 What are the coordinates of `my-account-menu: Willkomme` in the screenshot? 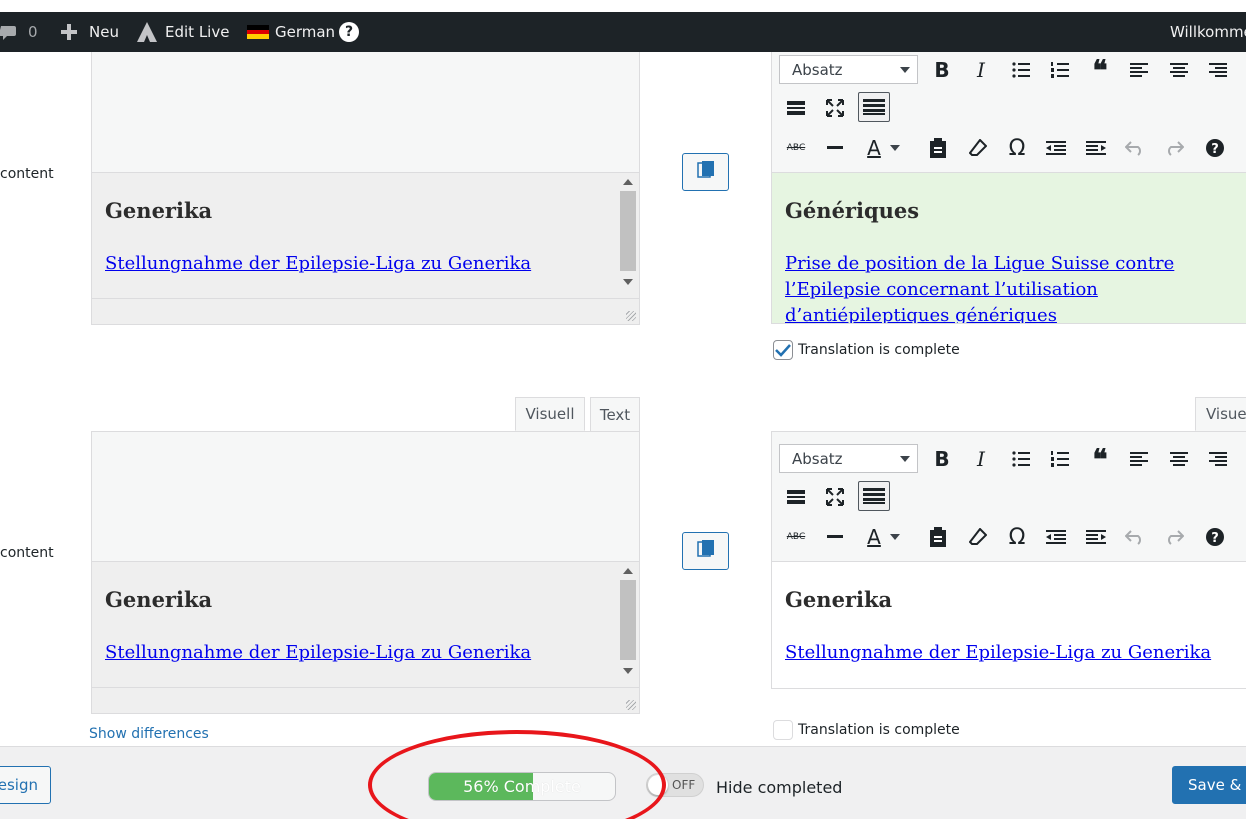 It's located at (1208, 32).